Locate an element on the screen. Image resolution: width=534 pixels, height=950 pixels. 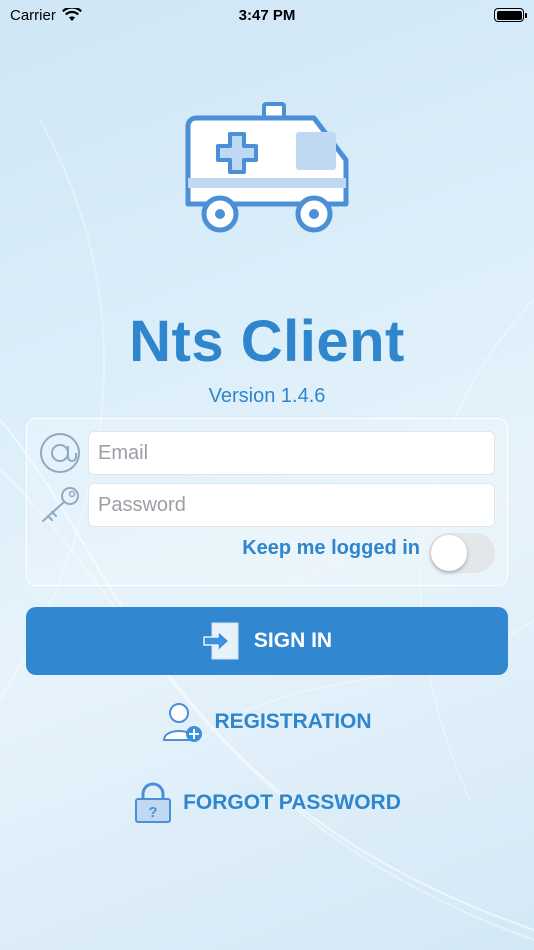
sign-in-button: SIGN IN is located at coordinates (267, 641).